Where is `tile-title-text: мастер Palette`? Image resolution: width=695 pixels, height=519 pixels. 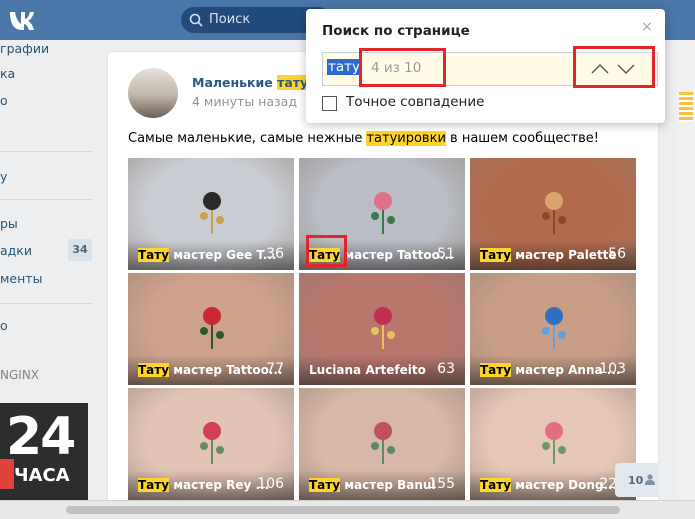 tile-title-text: мастер Palette is located at coordinates (564, 255).